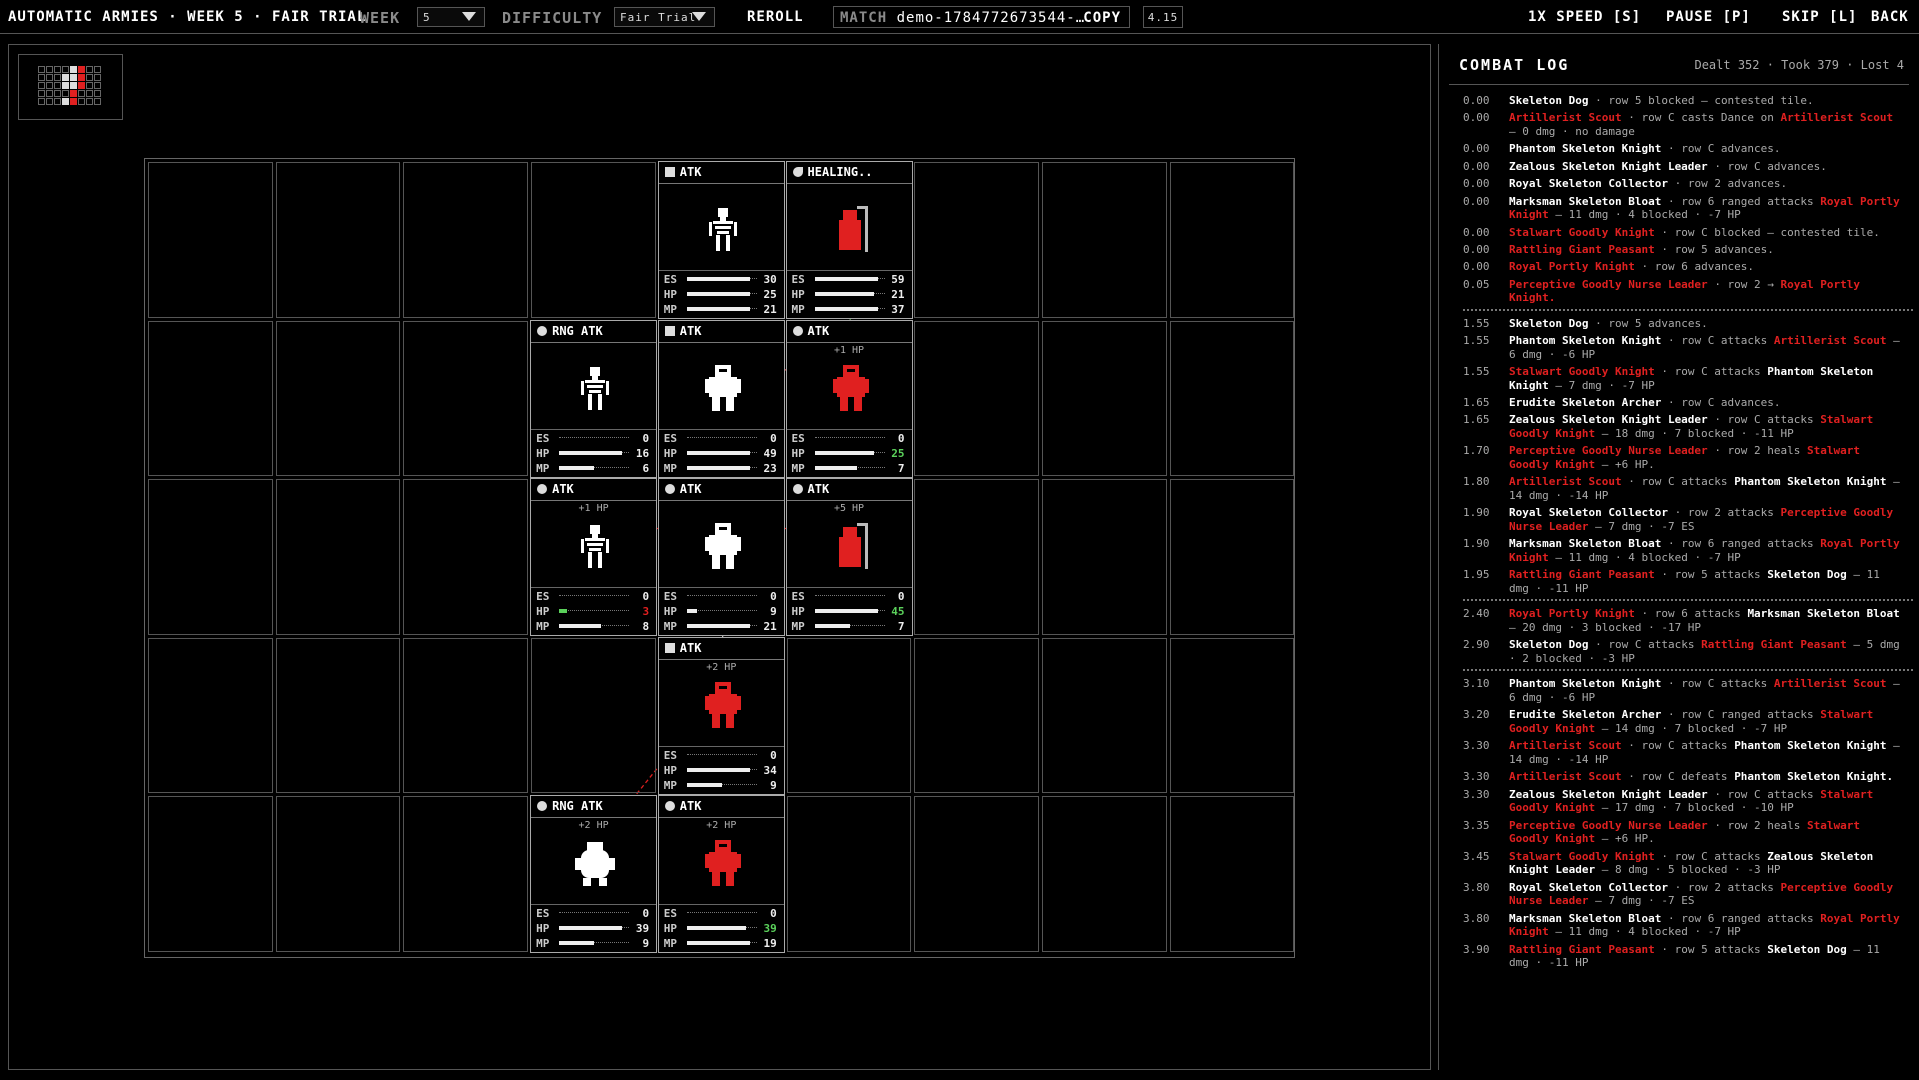 Image resolution: width=1919 pixels, height=1080 pixels. I want to click on mp-stat: MP 21, so click(721, 626).